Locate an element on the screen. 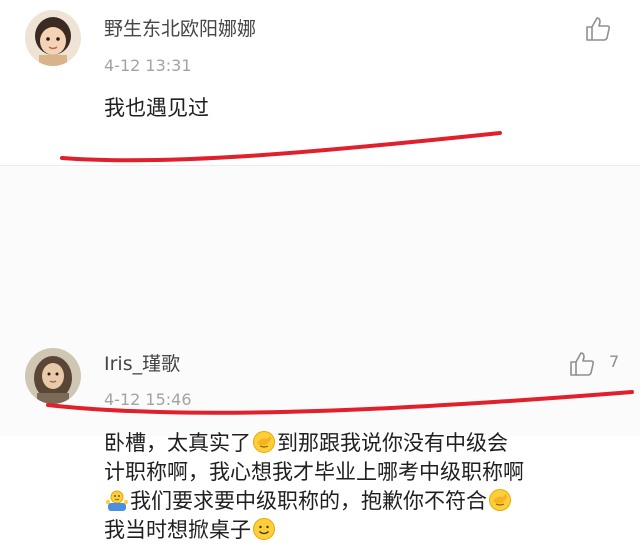  comment-text: 我也遇见过 is located at coordinates (156, 108).